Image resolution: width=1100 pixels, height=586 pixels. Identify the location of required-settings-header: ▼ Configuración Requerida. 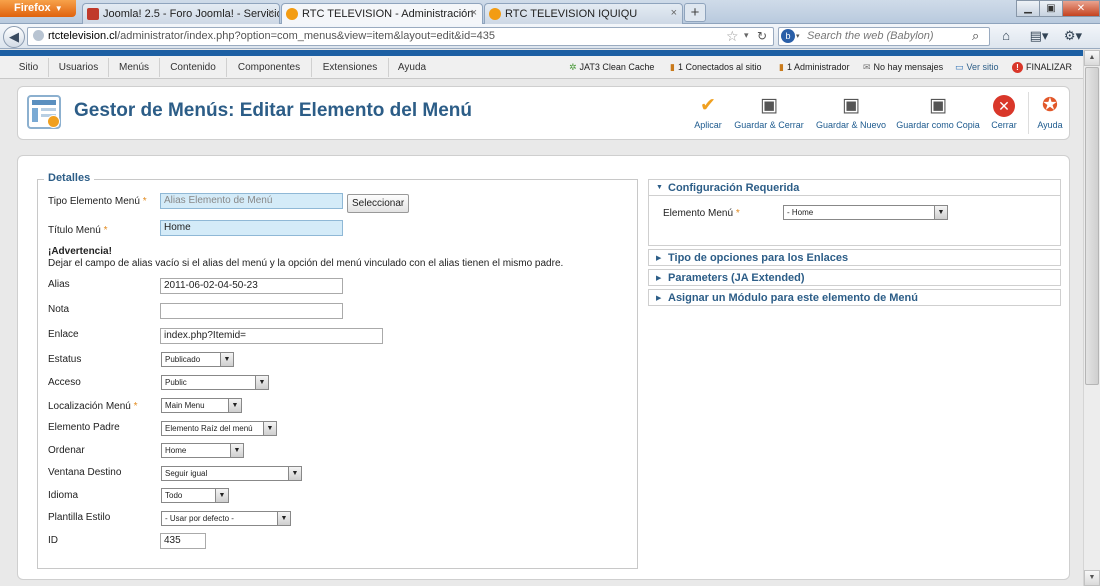
(854, 188).